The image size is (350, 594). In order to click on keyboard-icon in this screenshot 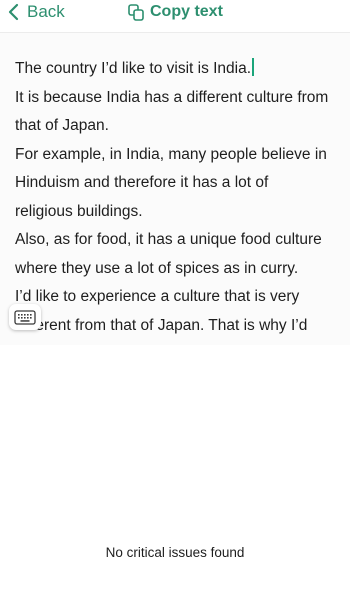, I will do `click(25, 317)`.